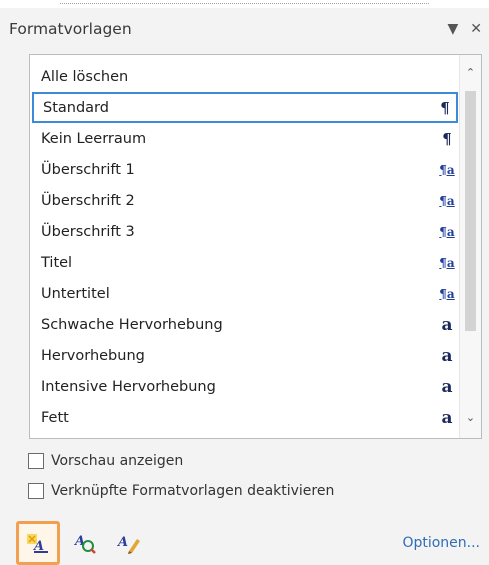  Describe the element at coordinates (245, 200) in the screenshot. I see `style-item: Überschrift 2 ¶a` at that location.